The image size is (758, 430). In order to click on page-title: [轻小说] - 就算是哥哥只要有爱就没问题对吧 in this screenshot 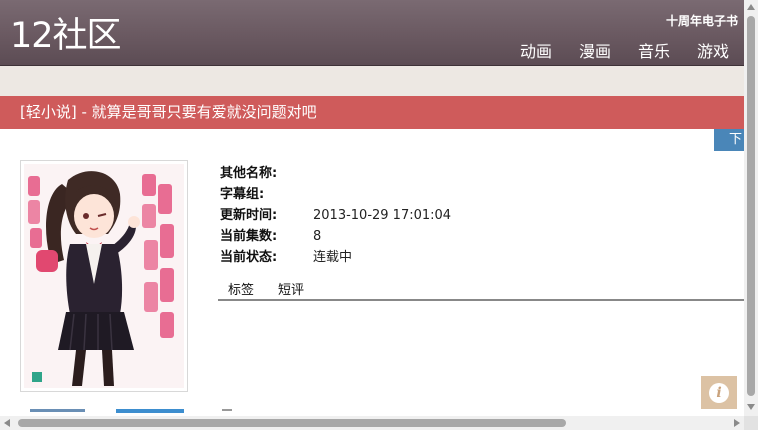, I will do `click(372, 112)`.